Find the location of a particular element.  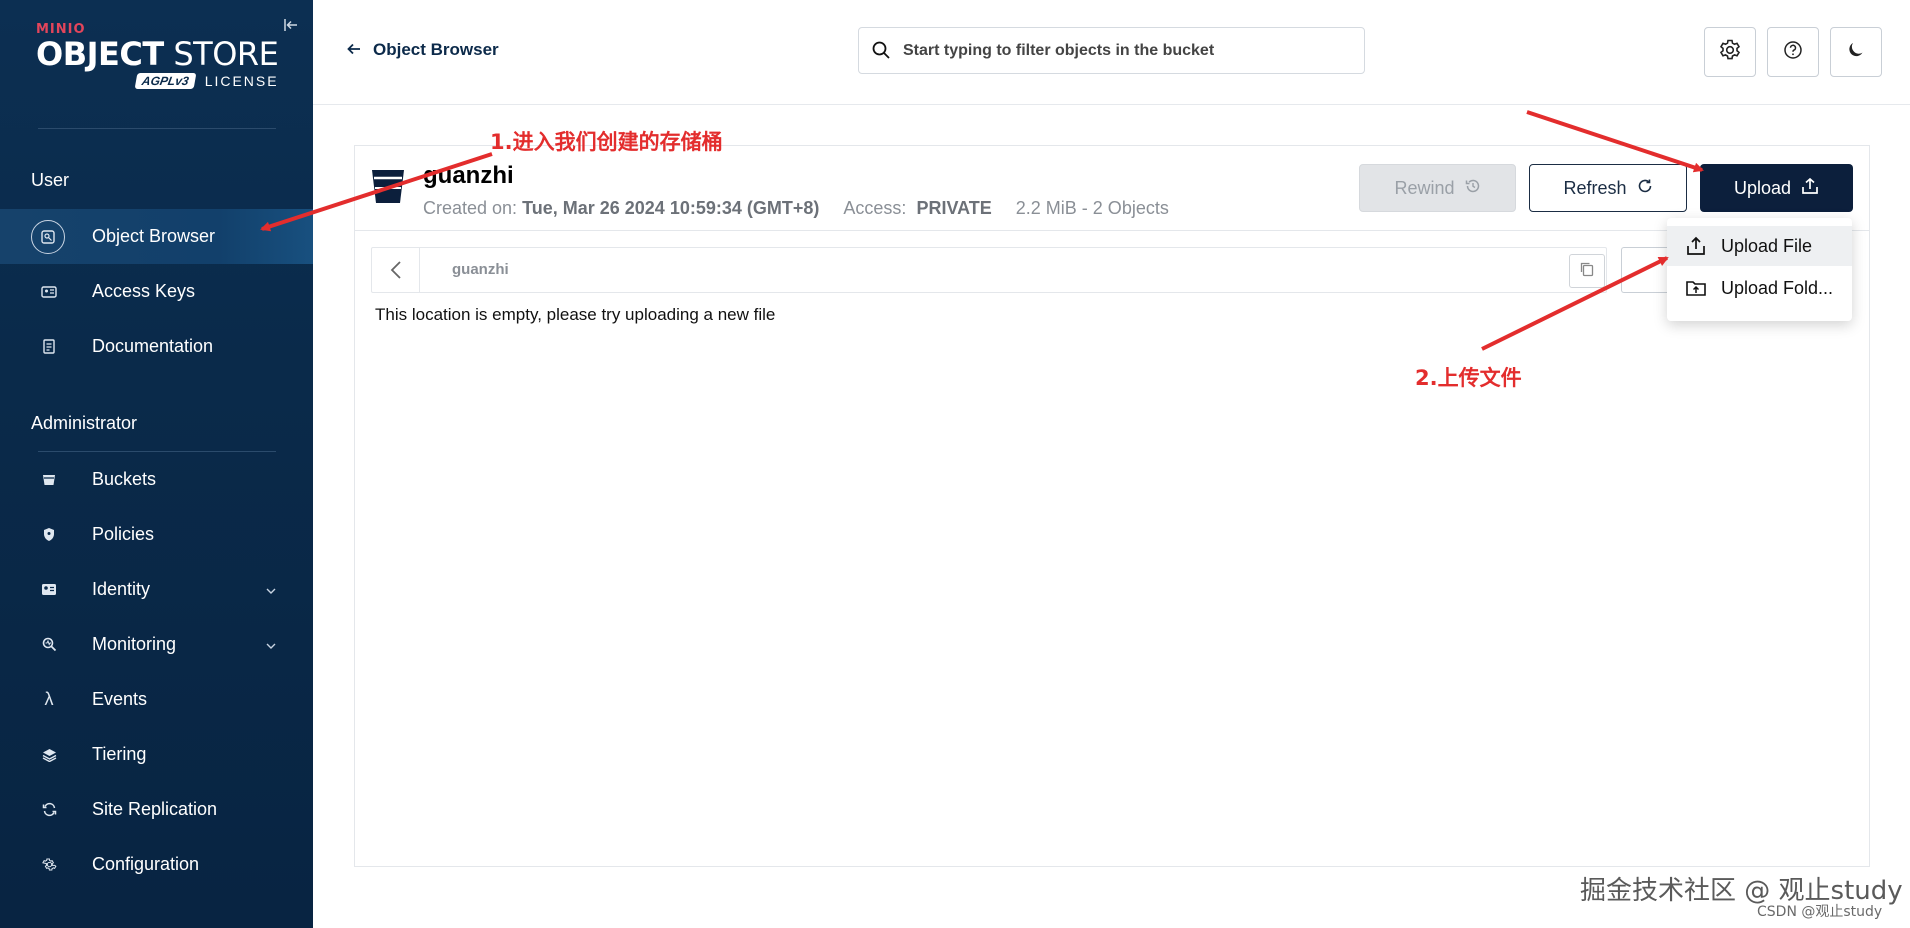

logo-license: AGPLv3 LICENSE is located at coordinates (206, 81).